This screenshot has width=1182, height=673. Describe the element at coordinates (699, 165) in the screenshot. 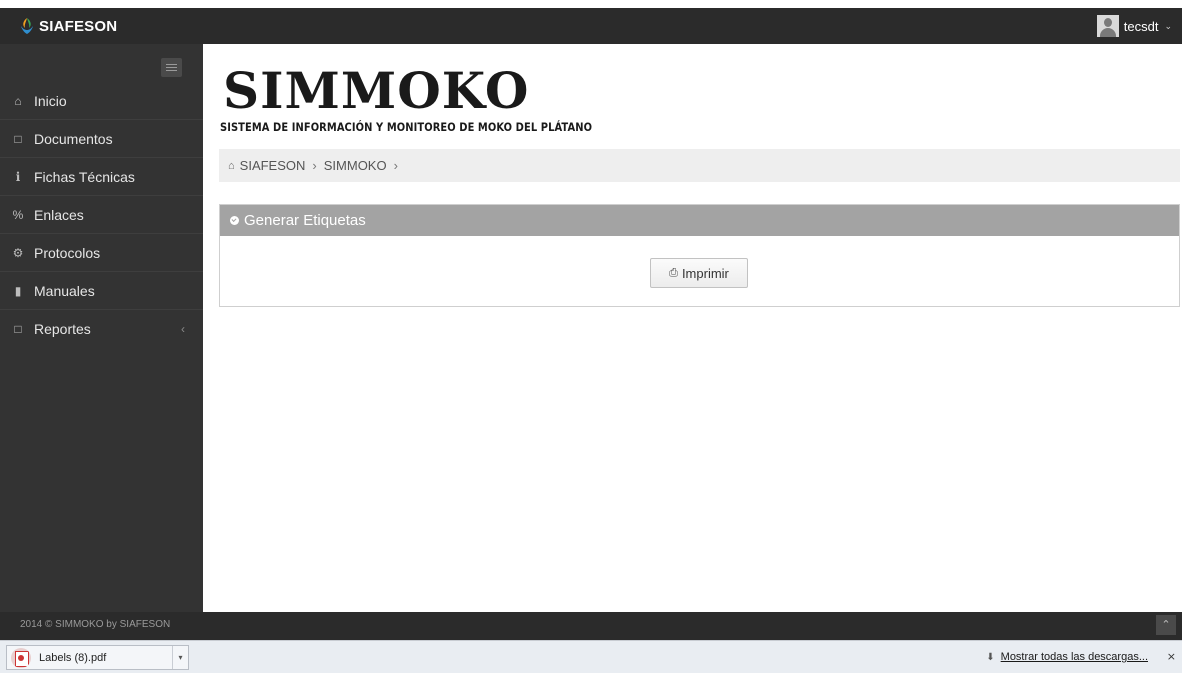

I see `breadcrumb: ⌂ SIAFESON › SIMMOKO ›` at that location.